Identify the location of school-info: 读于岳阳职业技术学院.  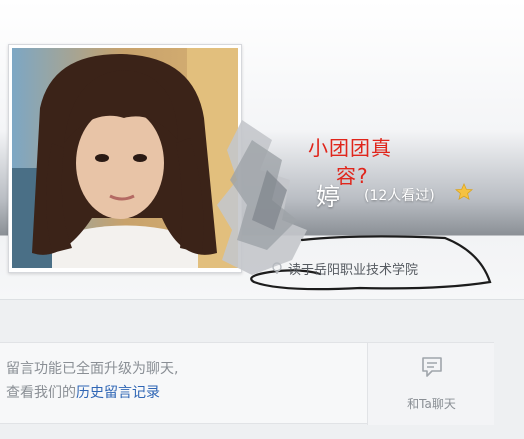
(344, 268).